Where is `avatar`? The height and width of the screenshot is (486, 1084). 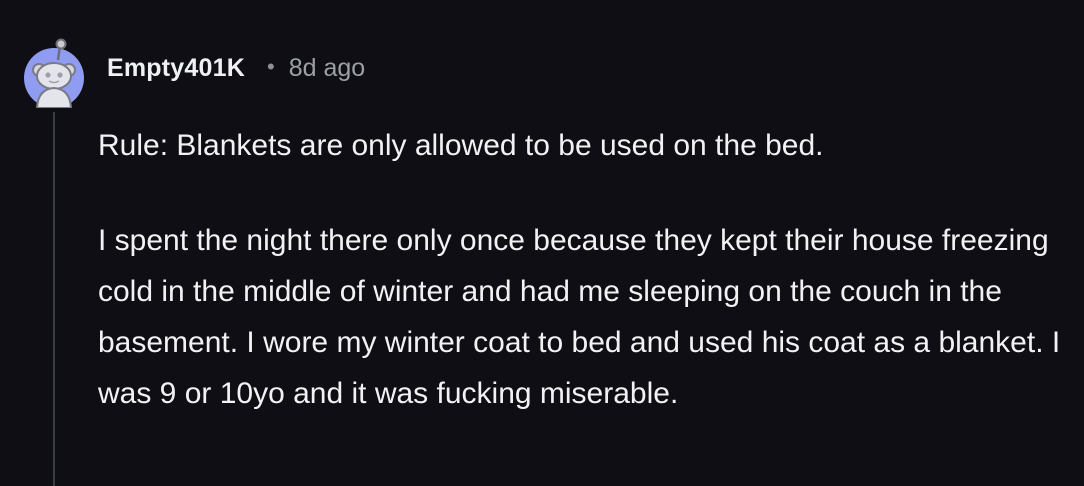
avatar is located at coordinates (54, 67).